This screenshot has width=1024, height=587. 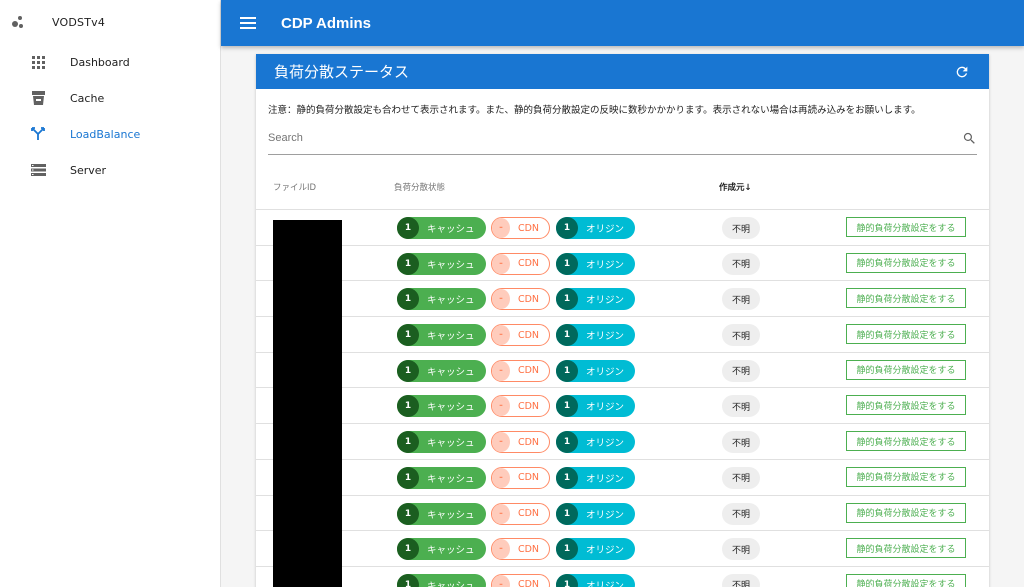 I want to click on column-header-created: 作成元↓, so click(x=735, y=187).